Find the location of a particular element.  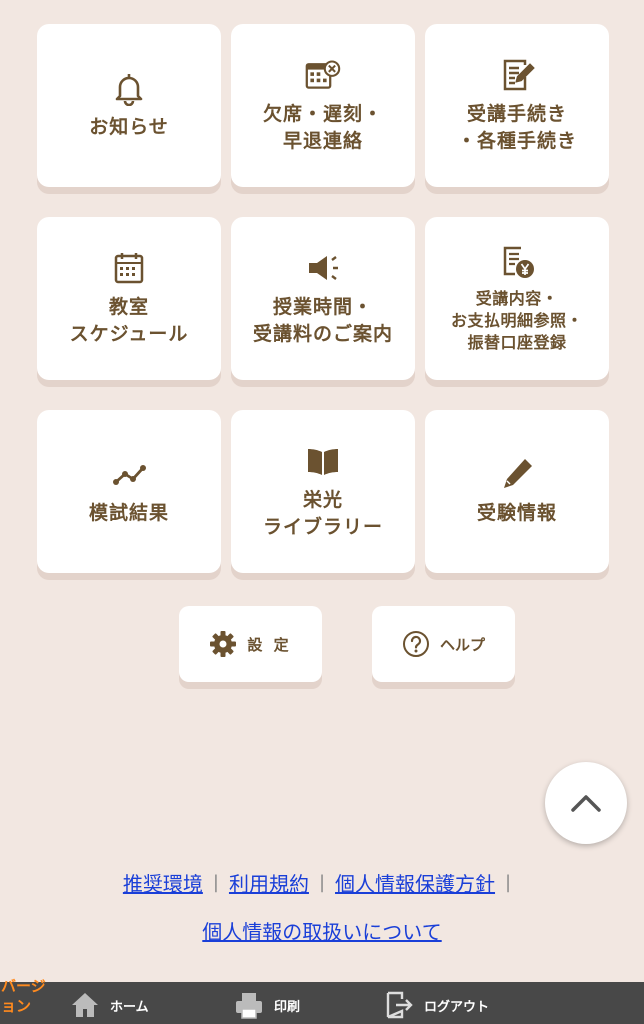

receipt-yen-icon is located at coordinates (517, 262).